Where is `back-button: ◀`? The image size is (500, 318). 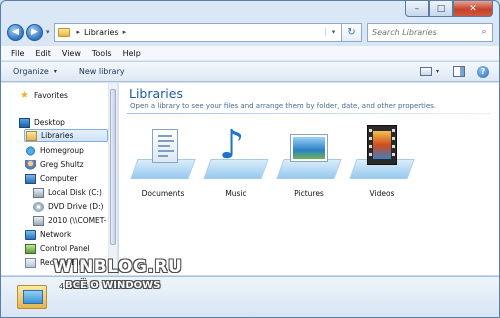
back-button: ◀ is located at coordinates (15, 32).